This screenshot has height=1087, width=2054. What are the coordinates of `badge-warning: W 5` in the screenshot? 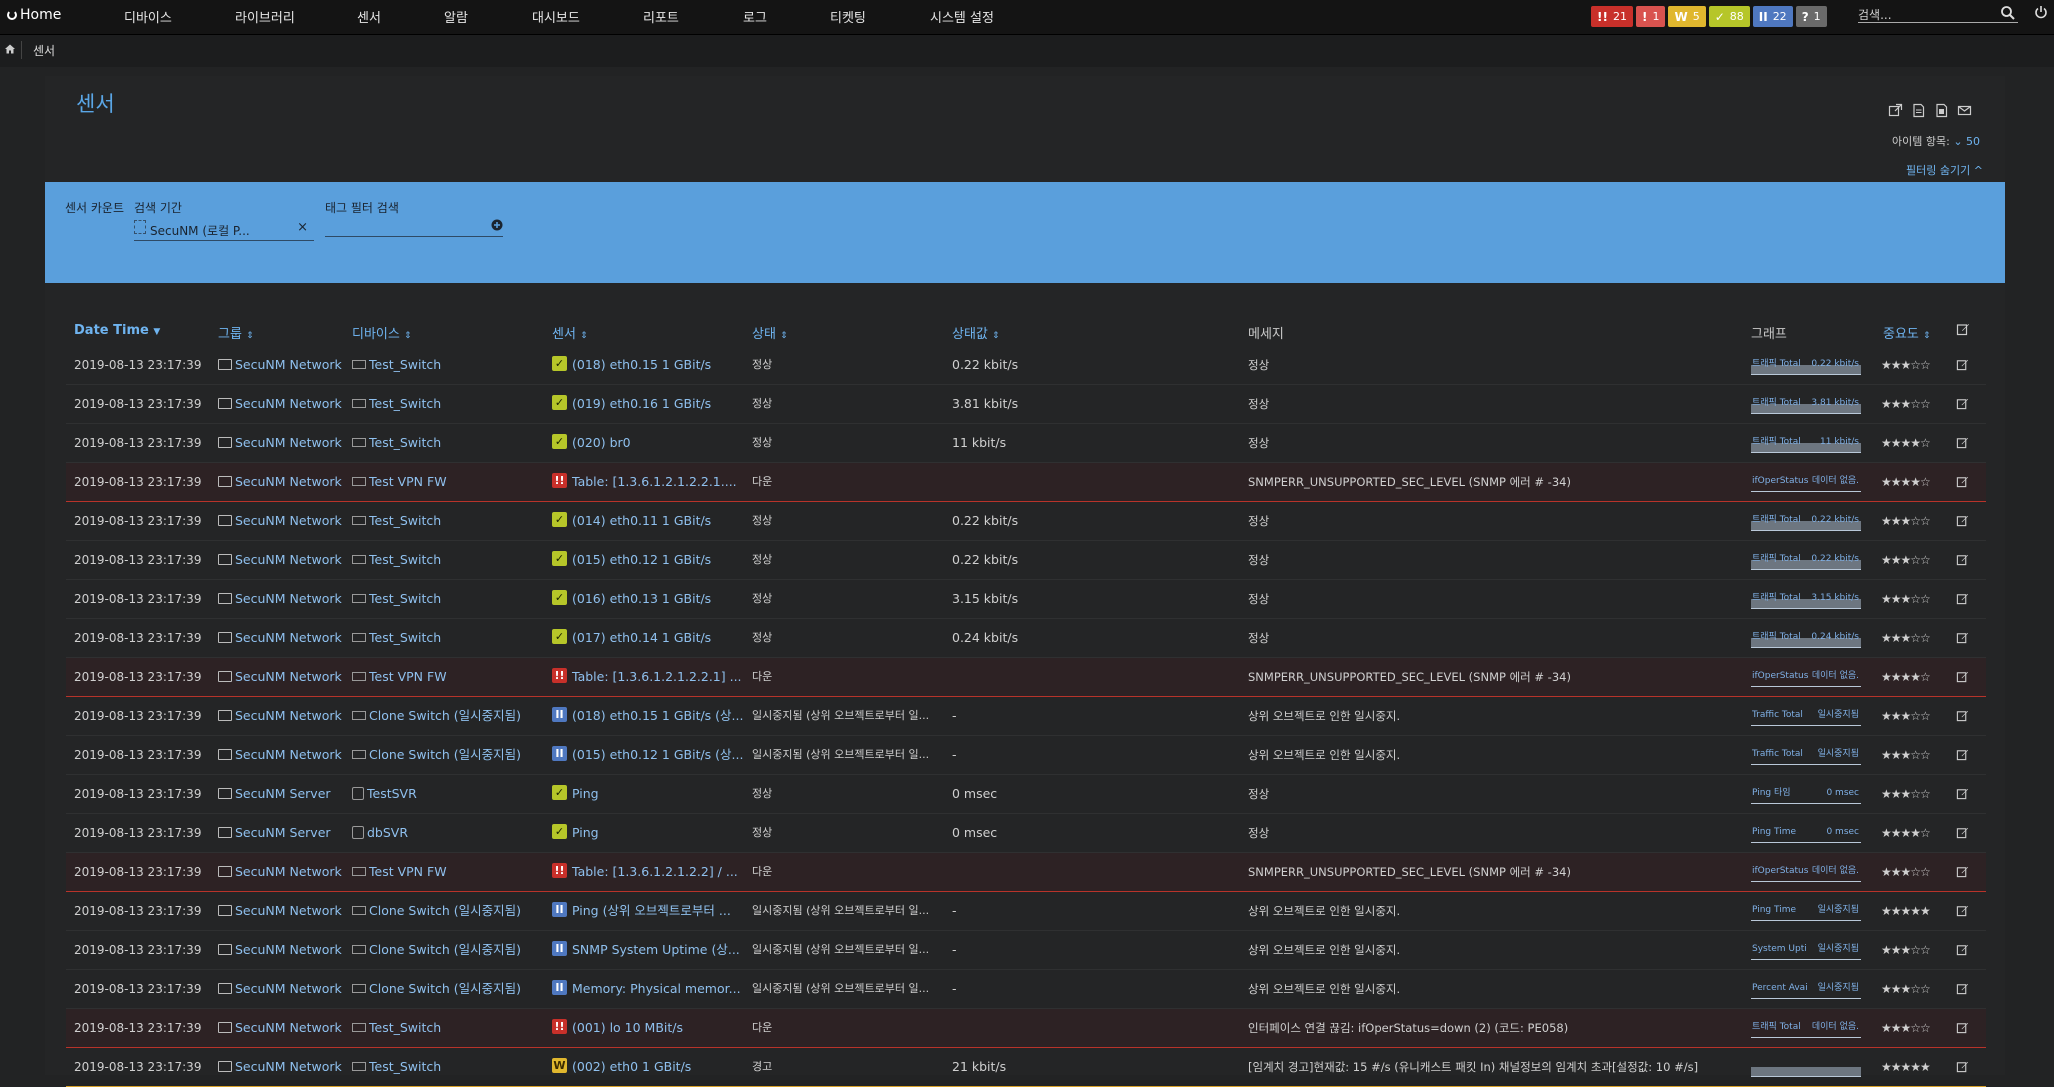 It's located at (1687, 16).